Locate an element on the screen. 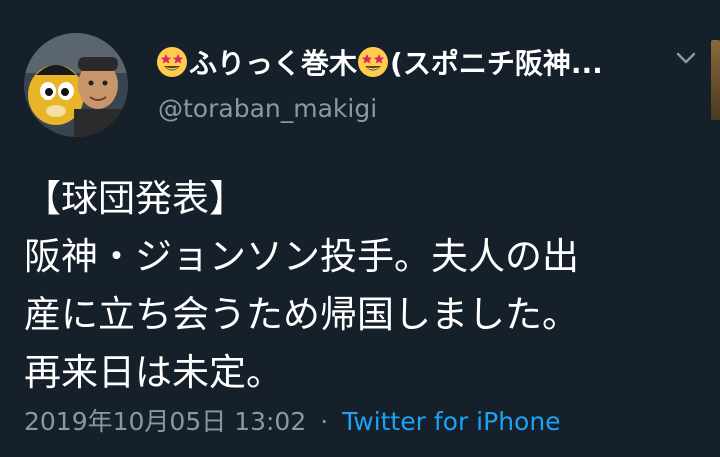 This screenshot has height=457, width=720. tweet-line: 【球団発表】 is located at coordinates (135, 198).